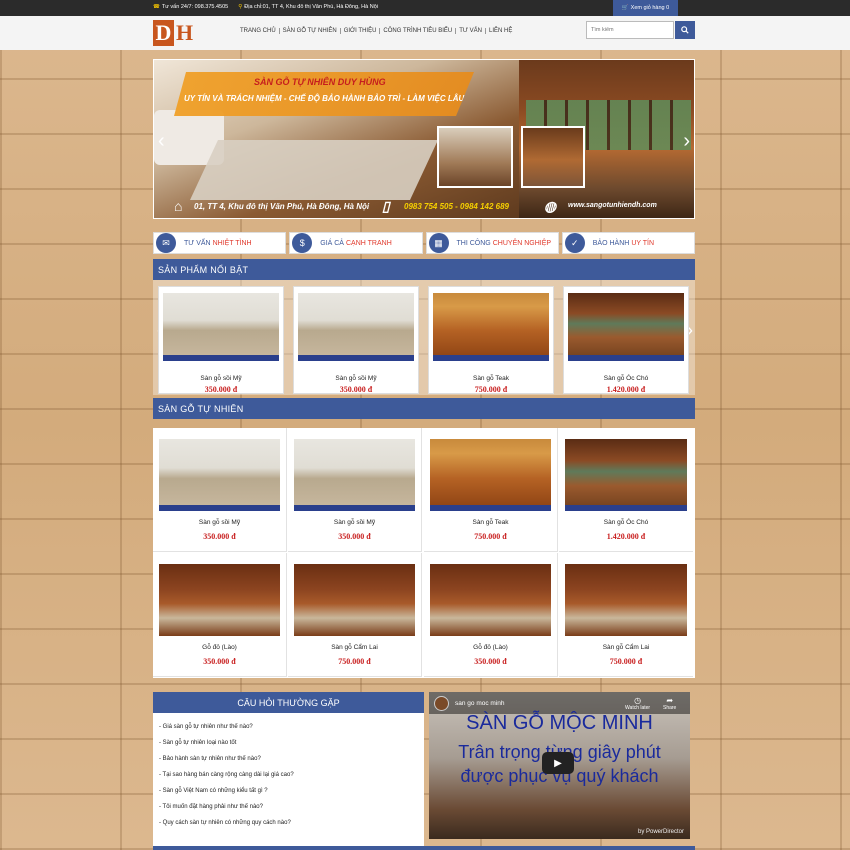  I want to click on play-button: ▶, so click(558, 763).